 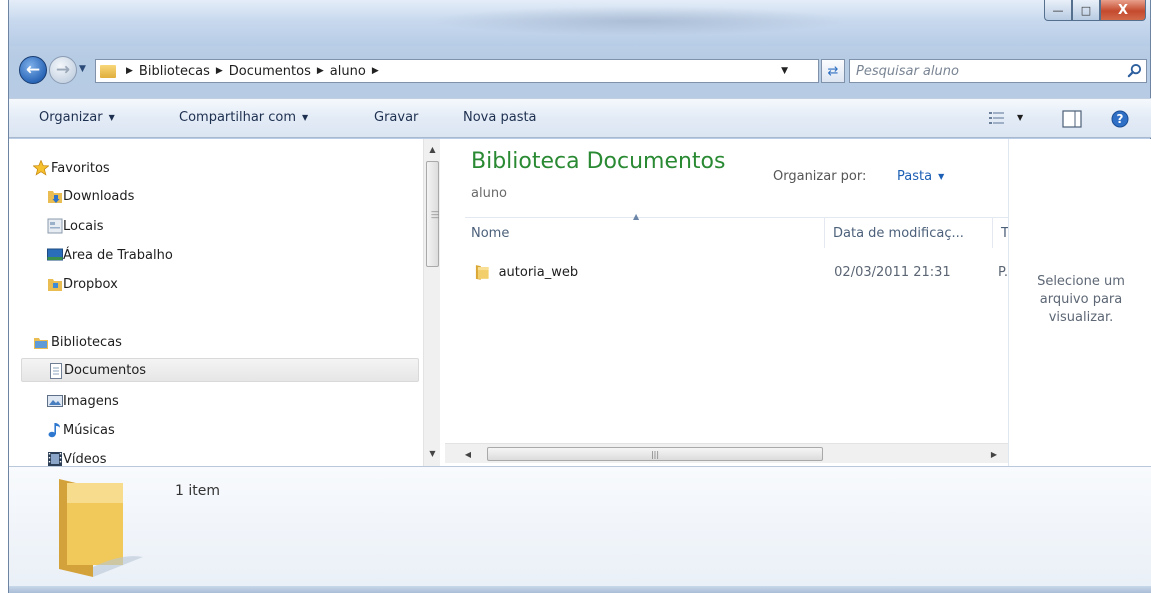 What do you see at coordinates (907, 71) in the screenshot?
I see `search-placeholder: Pesquisar aluno` at bounding box center [907, 71].